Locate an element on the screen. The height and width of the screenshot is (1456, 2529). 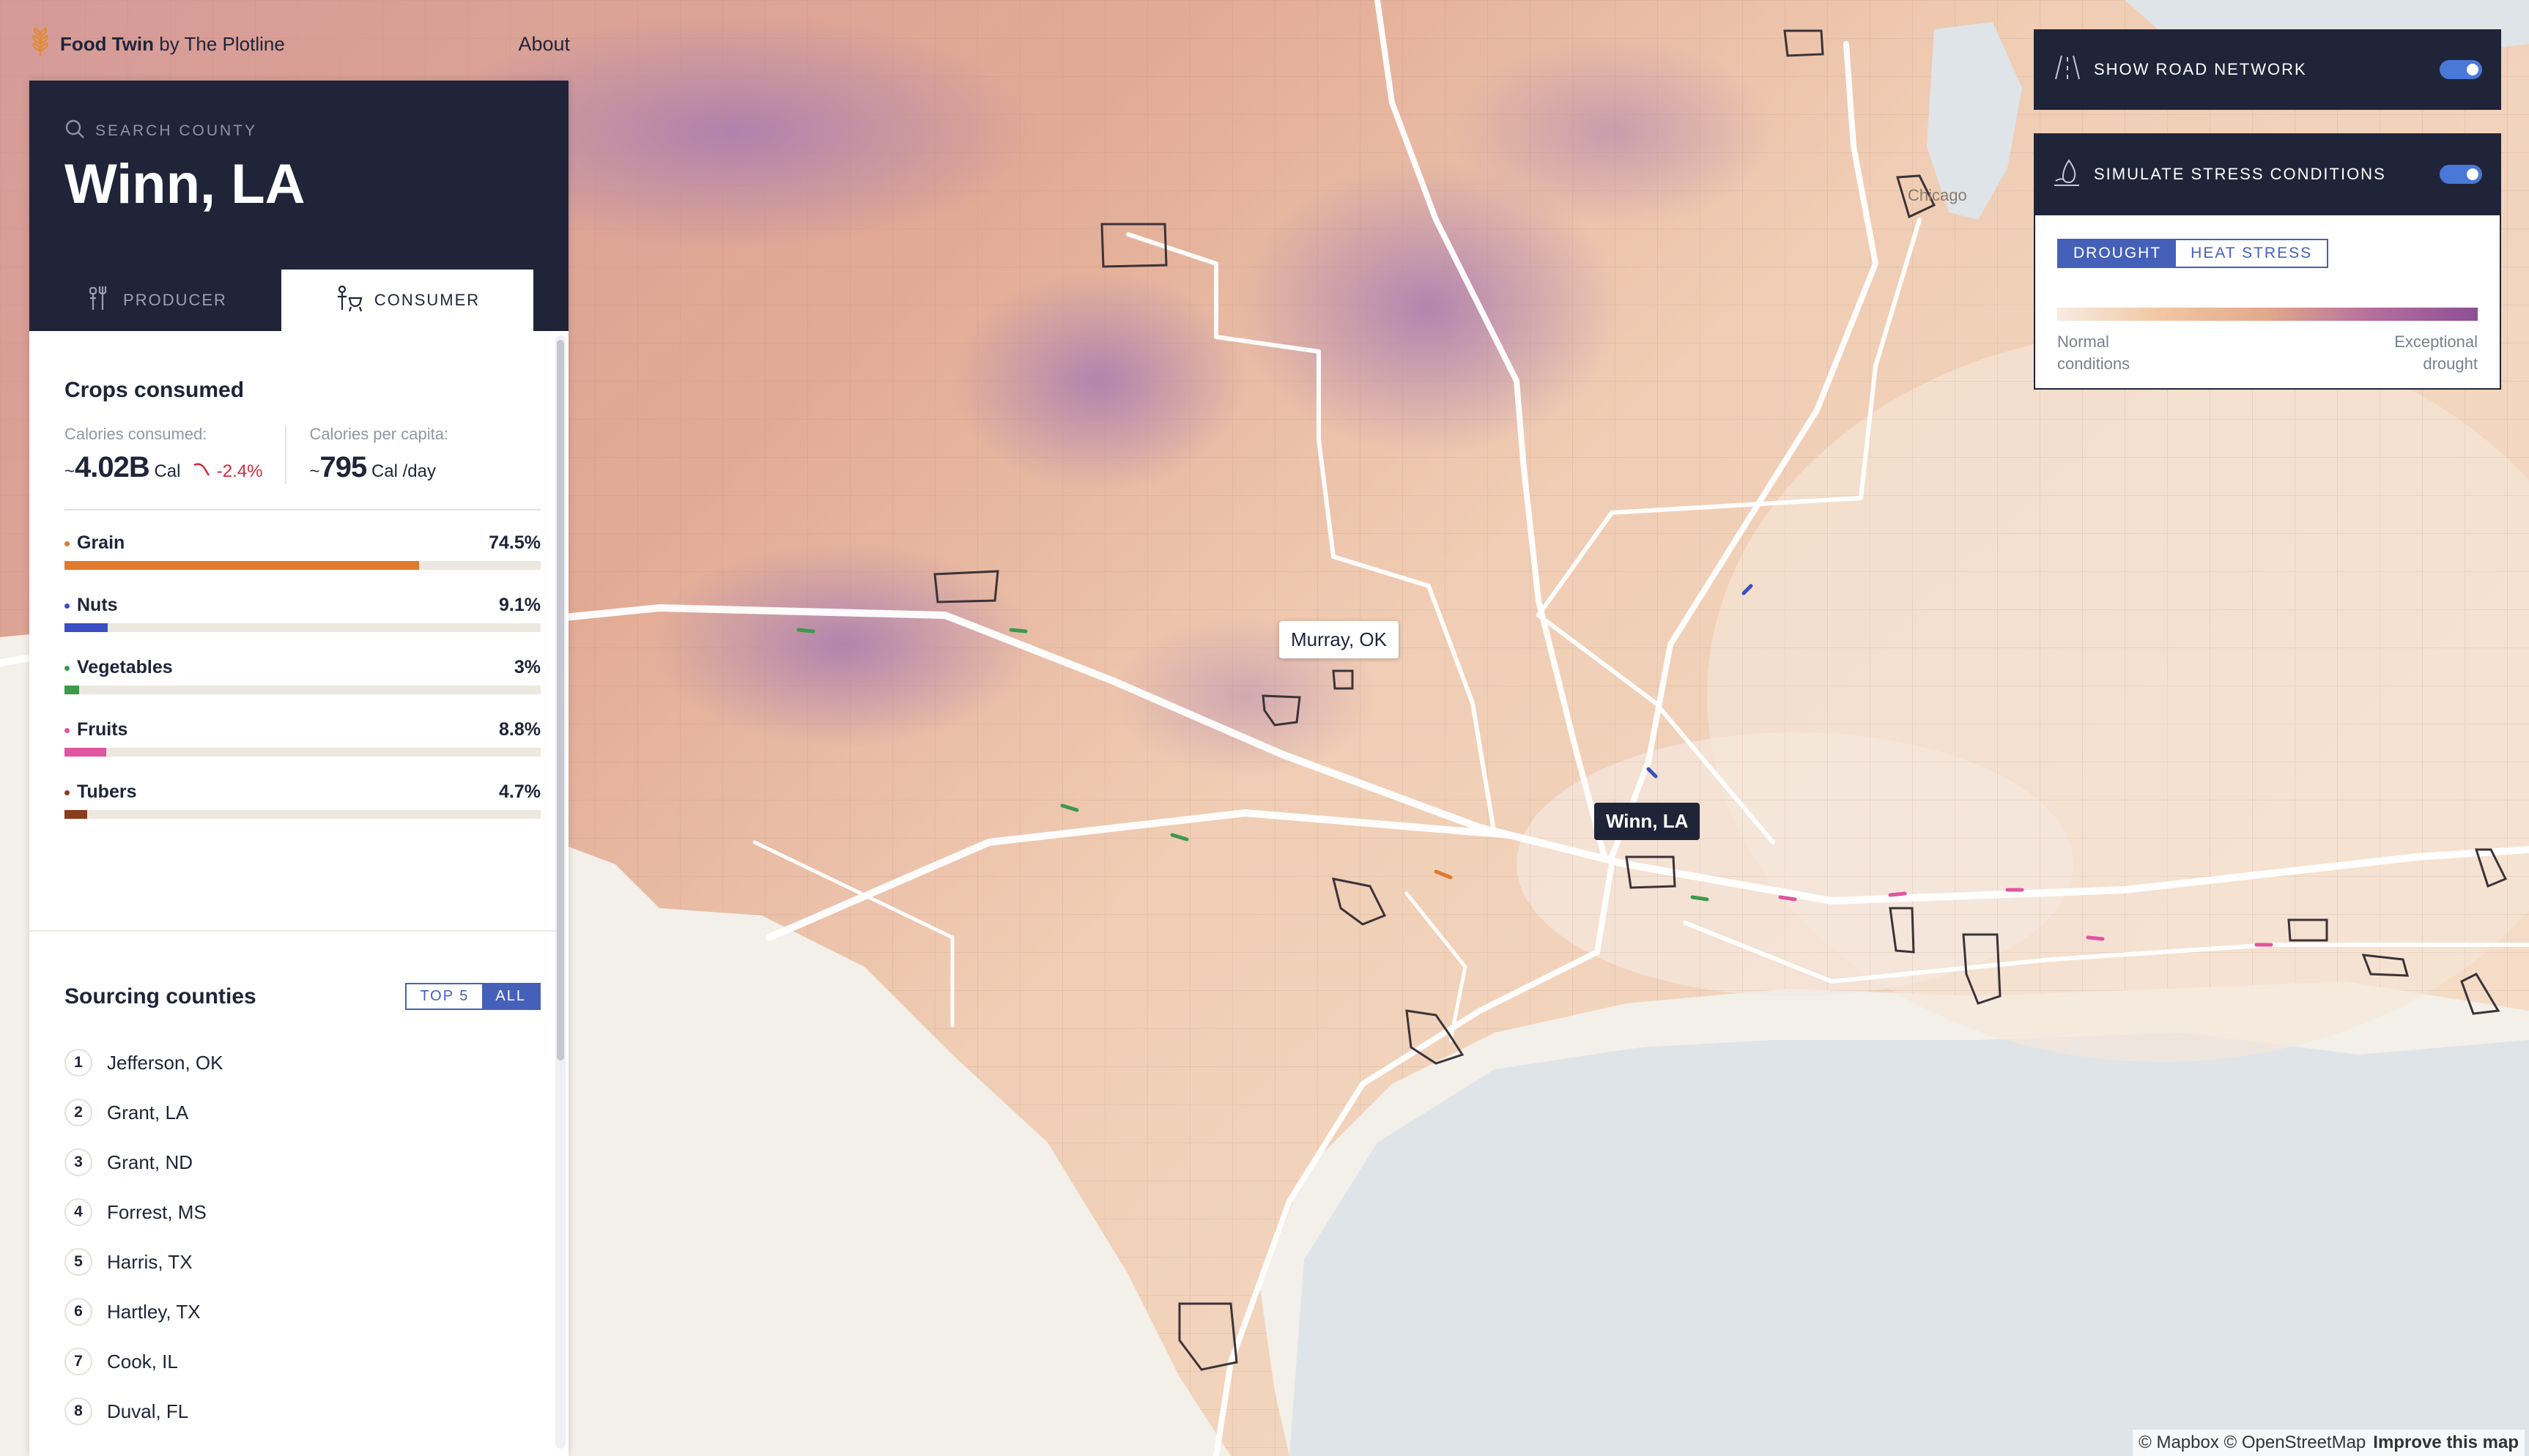
county-name: Hartley, TX is located at coordinates (154, 1311).